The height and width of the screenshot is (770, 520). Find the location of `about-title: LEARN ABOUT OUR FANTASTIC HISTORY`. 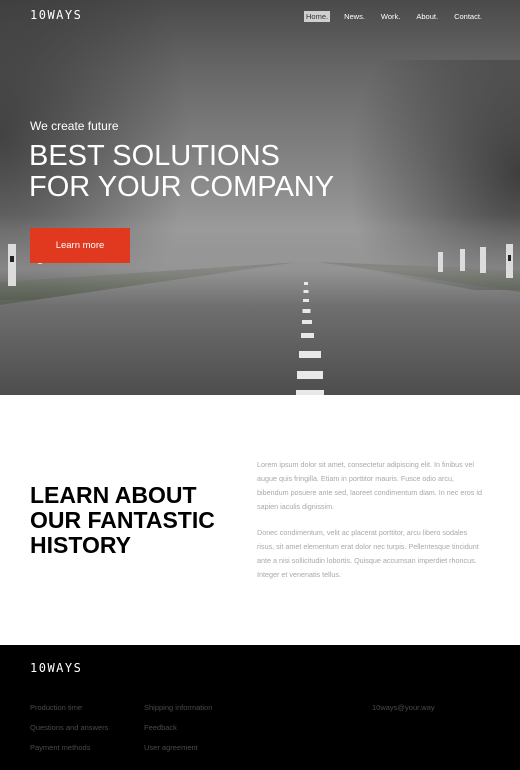

about-title: LEARN ABOUT OUR FANTASTIC HISTORY is located at coordinates (140, 520).